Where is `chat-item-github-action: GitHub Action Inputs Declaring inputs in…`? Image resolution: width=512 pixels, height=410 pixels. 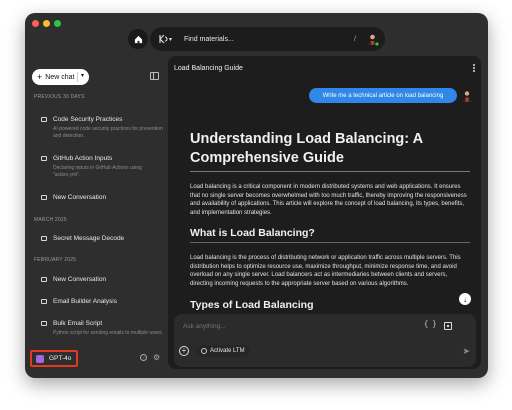 chat-item-github-action: GitHub Action Inputs Declaring inputs in… is located at coordinates (104, 166).